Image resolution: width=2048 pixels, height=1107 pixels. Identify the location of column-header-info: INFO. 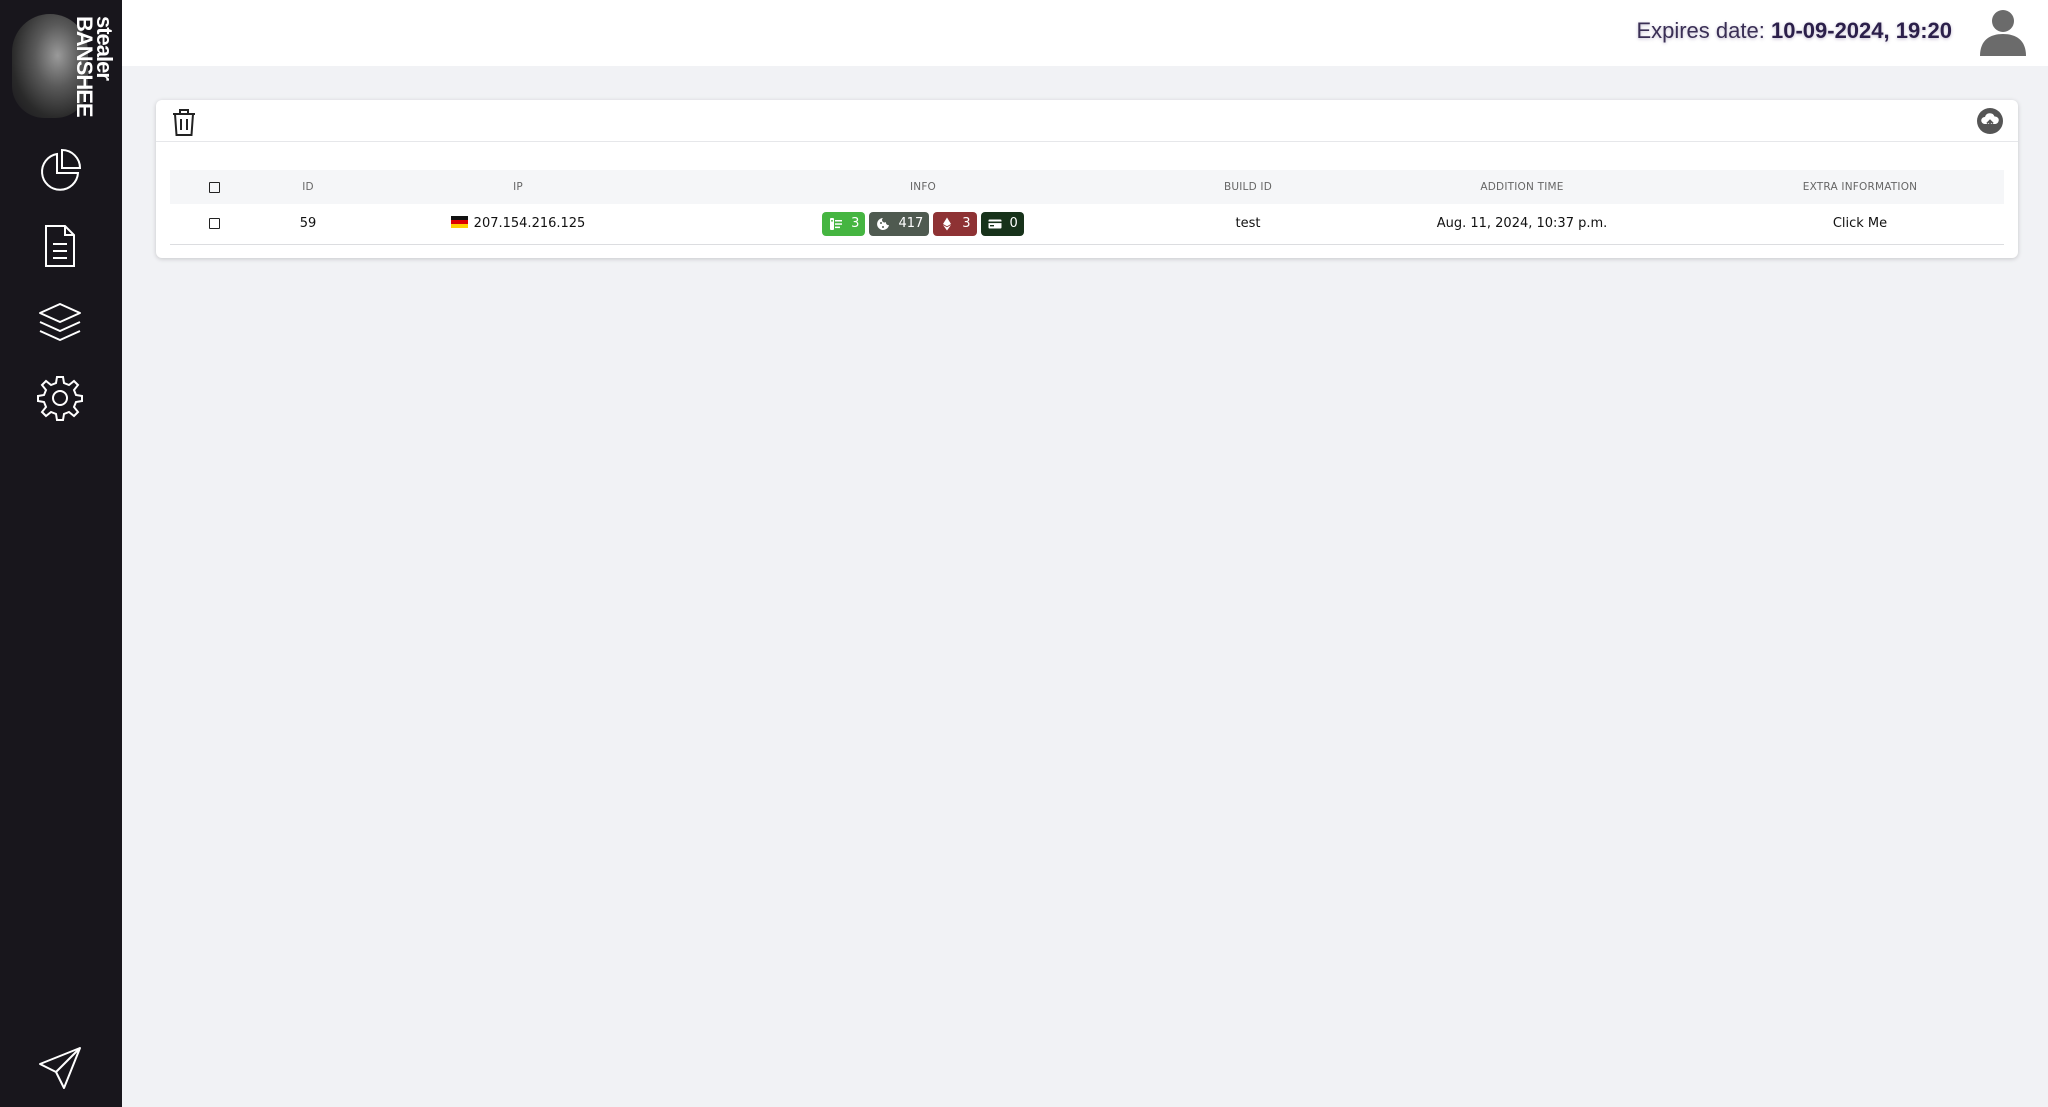
(923, 187).